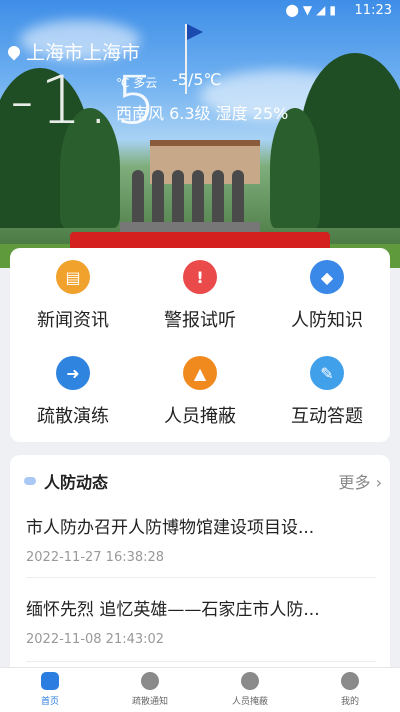 The image size is (400, 712). Describe the element at coordinates (95, 639) in the screenshot. I see `news-item-time: 2022-11-08 21:43:02` at that location.